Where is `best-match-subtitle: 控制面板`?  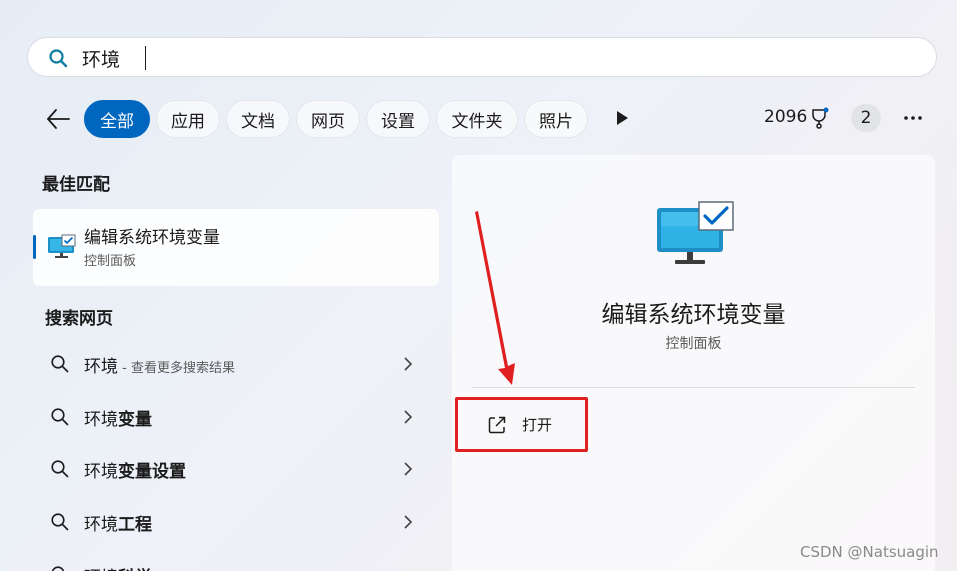 best-match-subtitle: 控制面板 is located at coordinates (110, 261).